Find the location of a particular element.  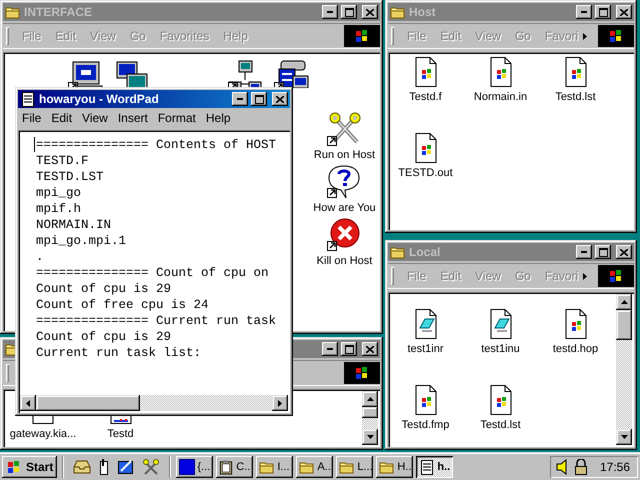

scroll-right-button is located at coordinates (280, 403).